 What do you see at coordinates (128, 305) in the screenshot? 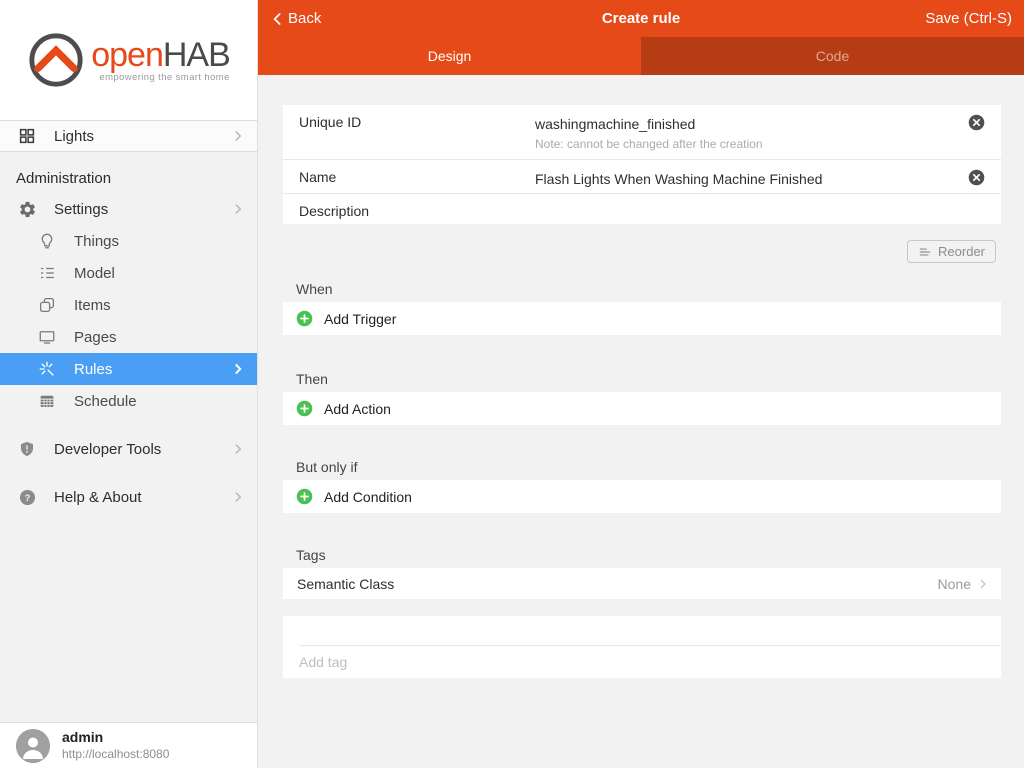
I see `sidebar-item-items: Items` at bounding box center [128, 305].